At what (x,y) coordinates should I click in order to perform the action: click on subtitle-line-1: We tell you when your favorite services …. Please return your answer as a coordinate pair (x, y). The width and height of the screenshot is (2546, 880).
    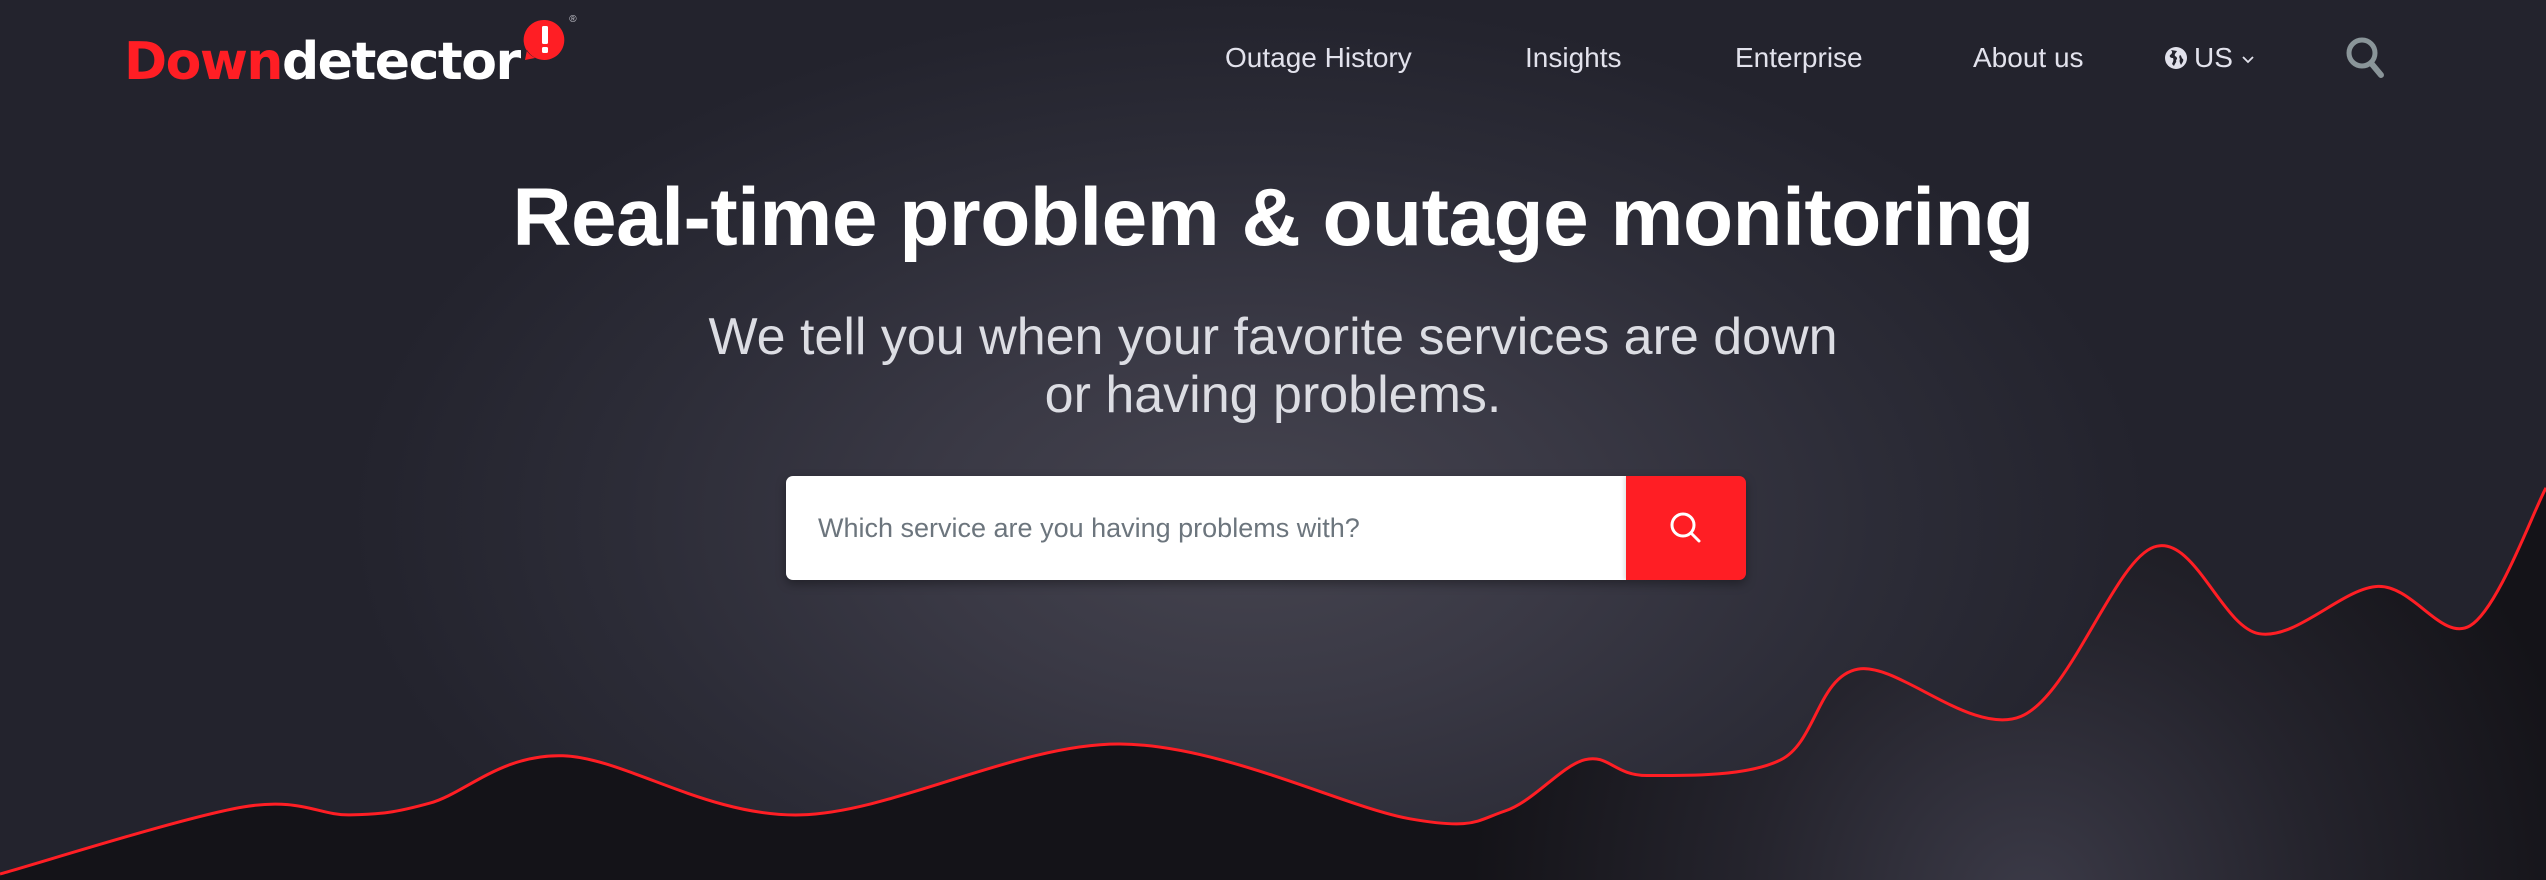
    Looking at the image, I should click on (1273, 337).